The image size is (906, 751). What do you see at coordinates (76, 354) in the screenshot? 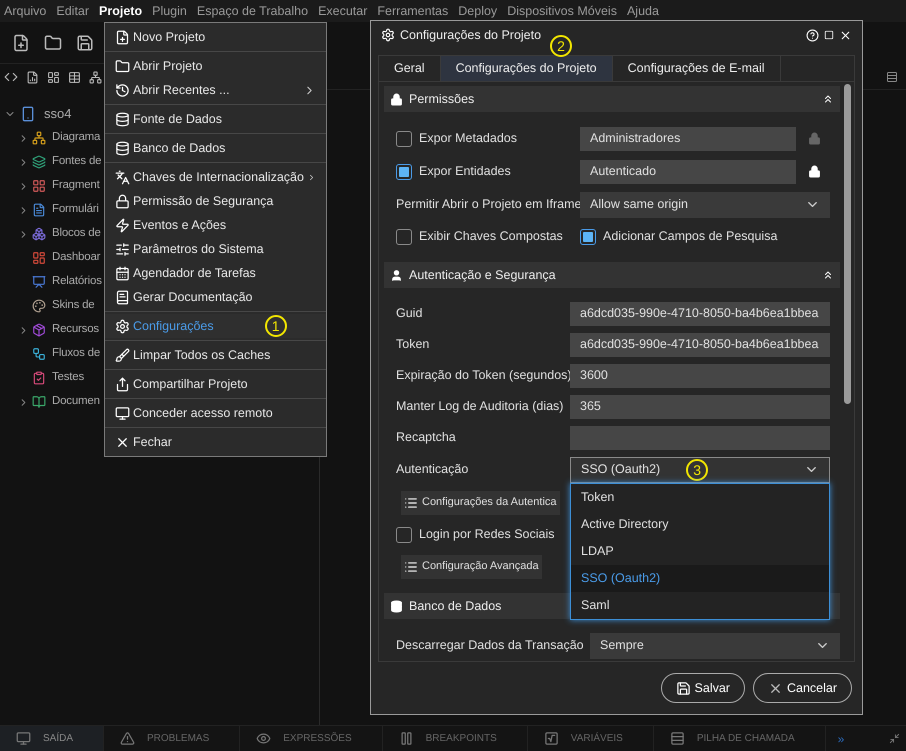
I see `tree-item: Fluxos de` at bounding box center [76, 354].